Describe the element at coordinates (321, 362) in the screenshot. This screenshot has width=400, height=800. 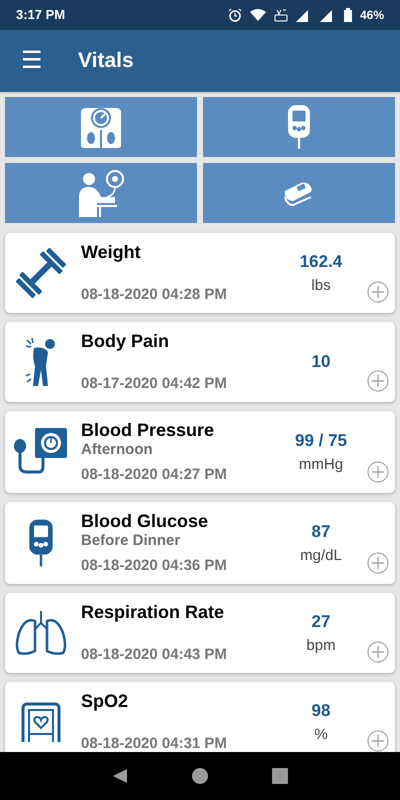
I see `vital-value: 10` at that location.